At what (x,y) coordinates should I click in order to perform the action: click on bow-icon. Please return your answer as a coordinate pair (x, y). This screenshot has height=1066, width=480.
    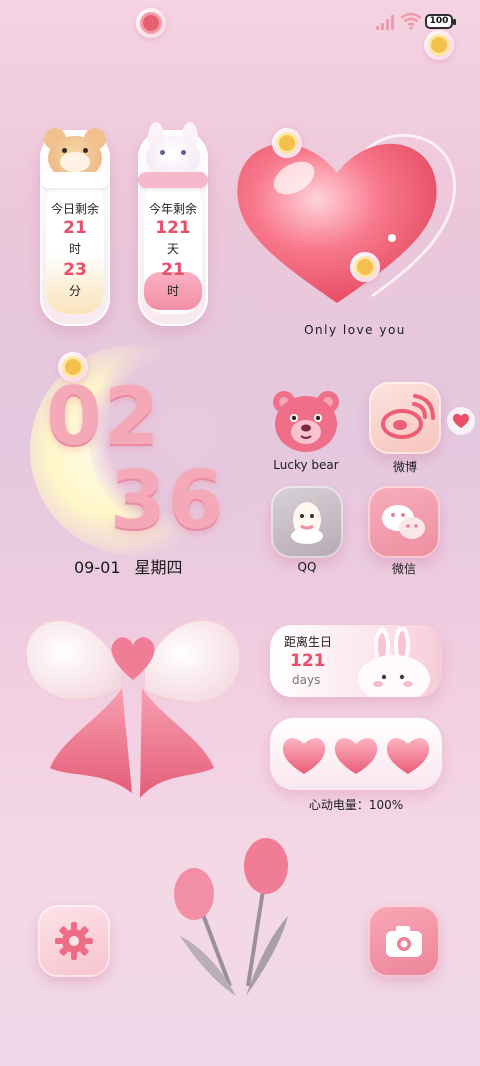
    Looking at the image, I should click on (133, 708).